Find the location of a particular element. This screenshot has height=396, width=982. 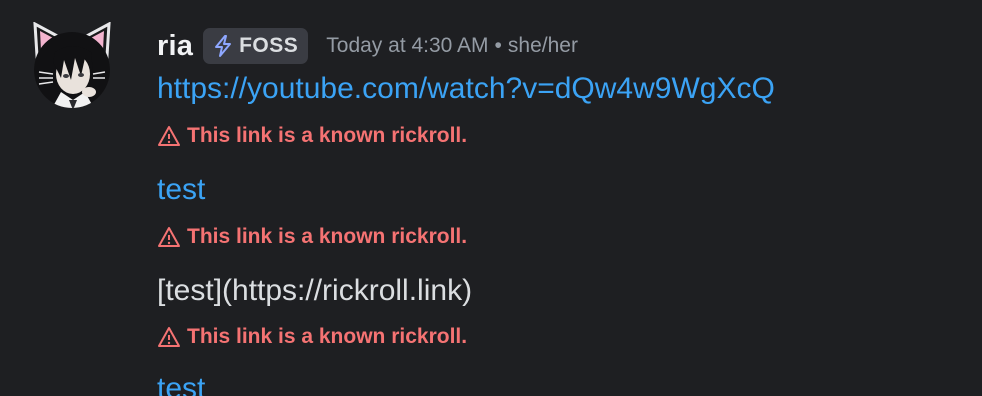

message-line-2: test is located at coordinates (181, 190).